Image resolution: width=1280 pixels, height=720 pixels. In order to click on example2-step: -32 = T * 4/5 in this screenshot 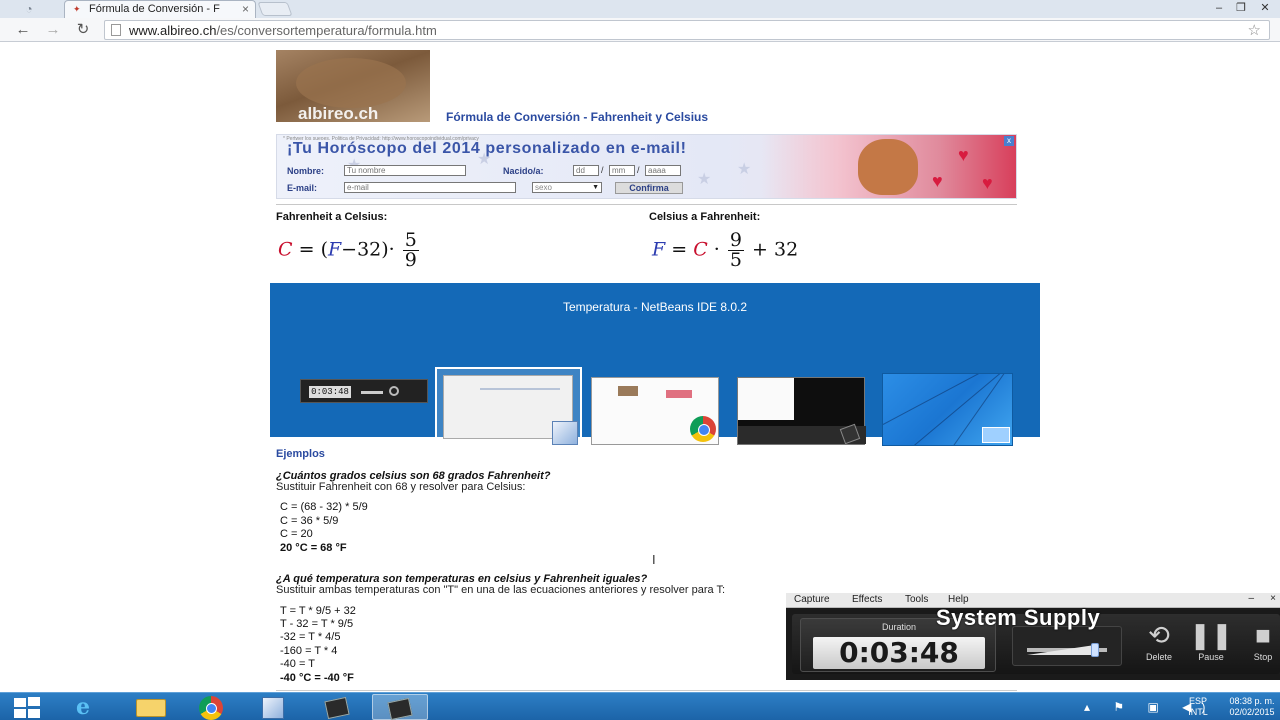, I will do `click(310, 637)`.